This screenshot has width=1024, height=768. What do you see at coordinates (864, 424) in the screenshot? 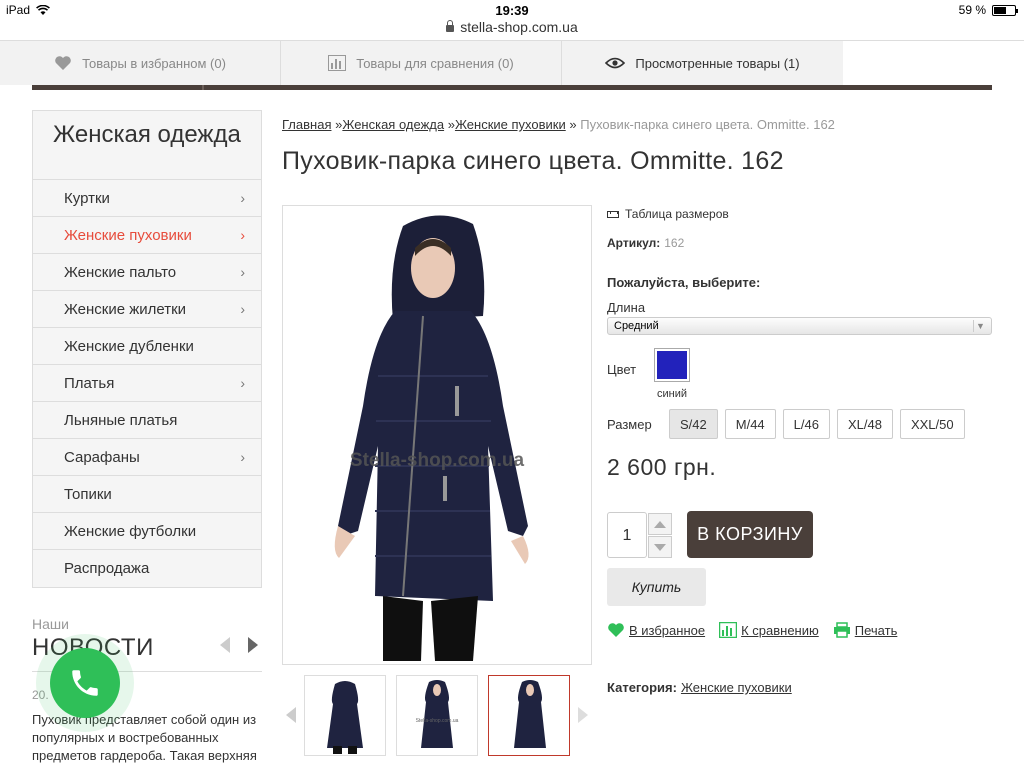
I see `size-option: XL/48` at bounding box center [864, 424].